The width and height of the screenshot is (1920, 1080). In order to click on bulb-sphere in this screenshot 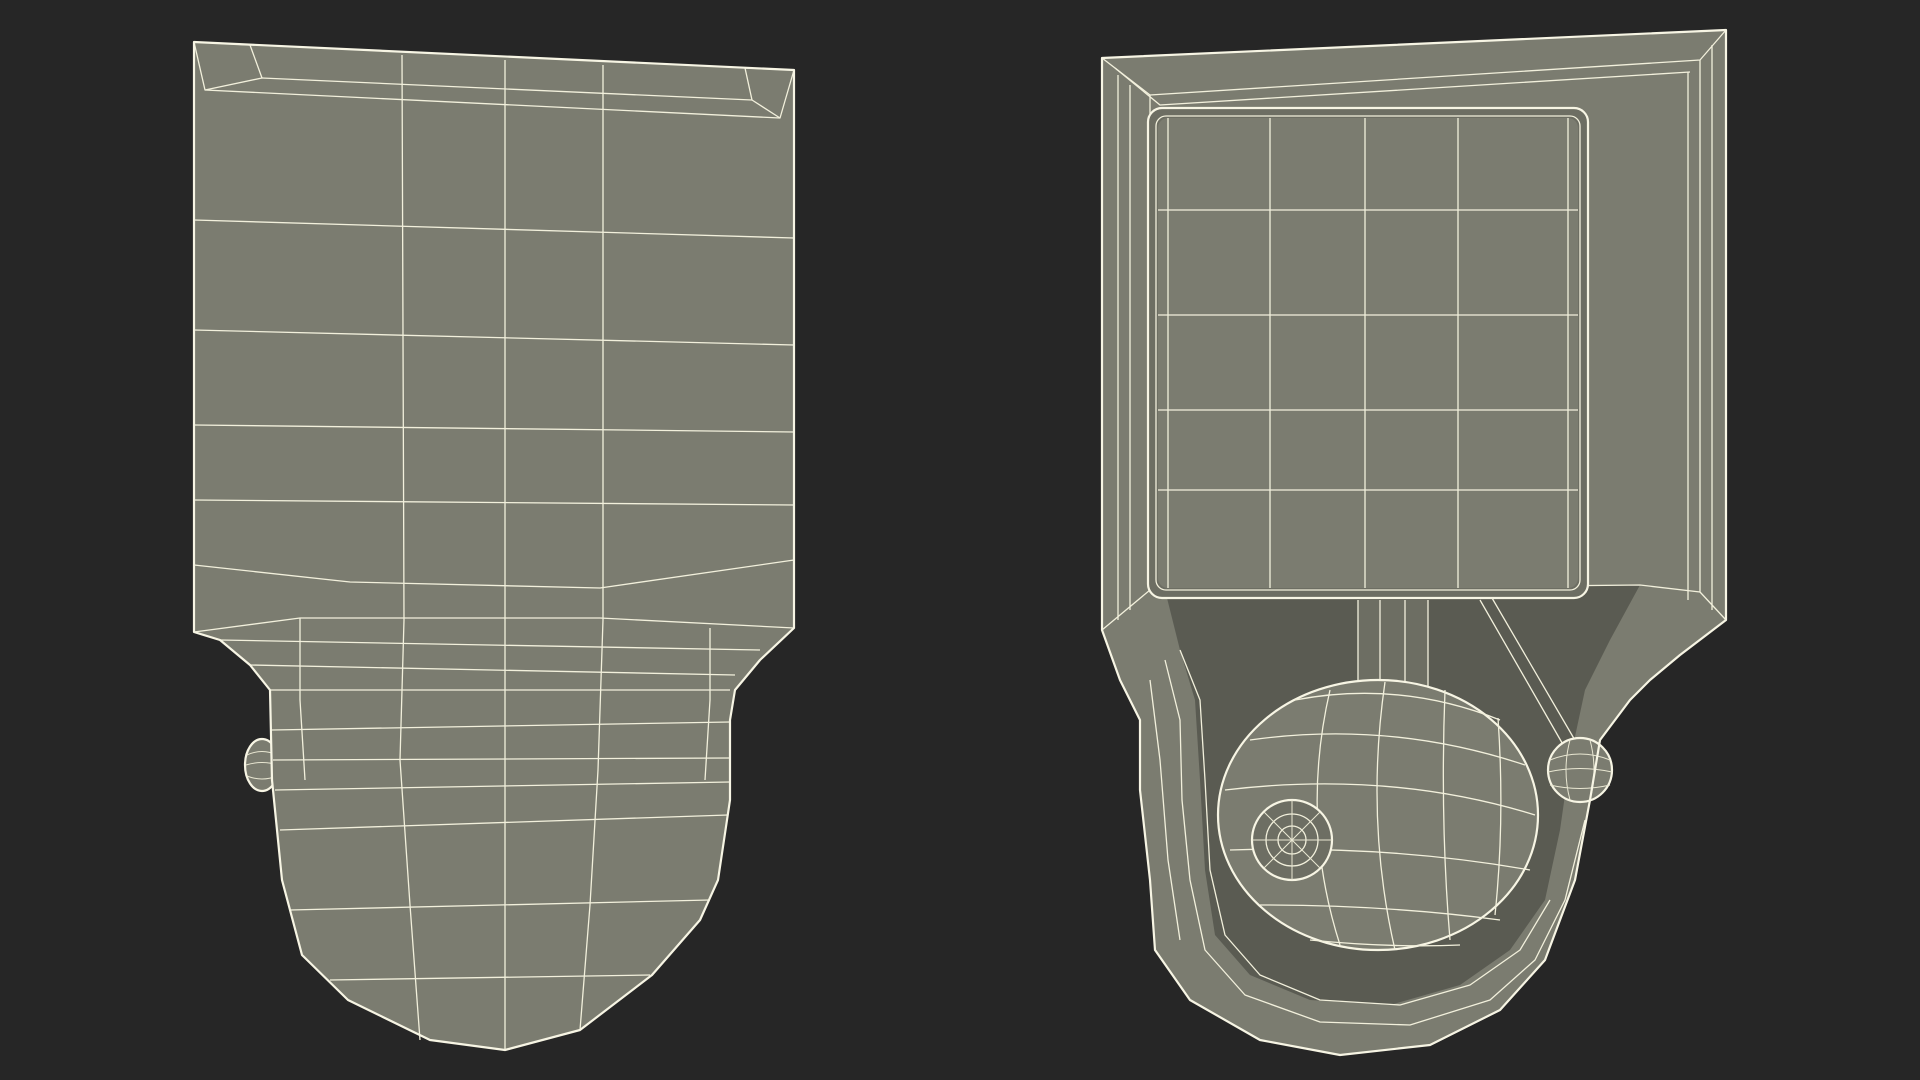, I will do `click(1378, 815)`.